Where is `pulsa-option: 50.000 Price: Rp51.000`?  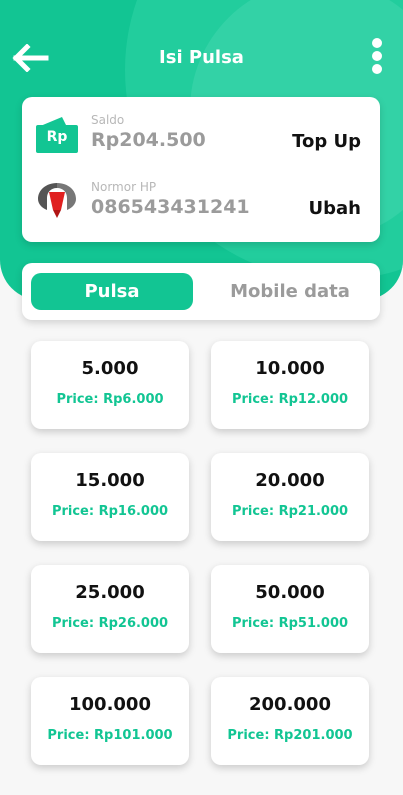 pulsa-option: 50.000 Price: Rp51.000 is located at coordinates (290, 609).